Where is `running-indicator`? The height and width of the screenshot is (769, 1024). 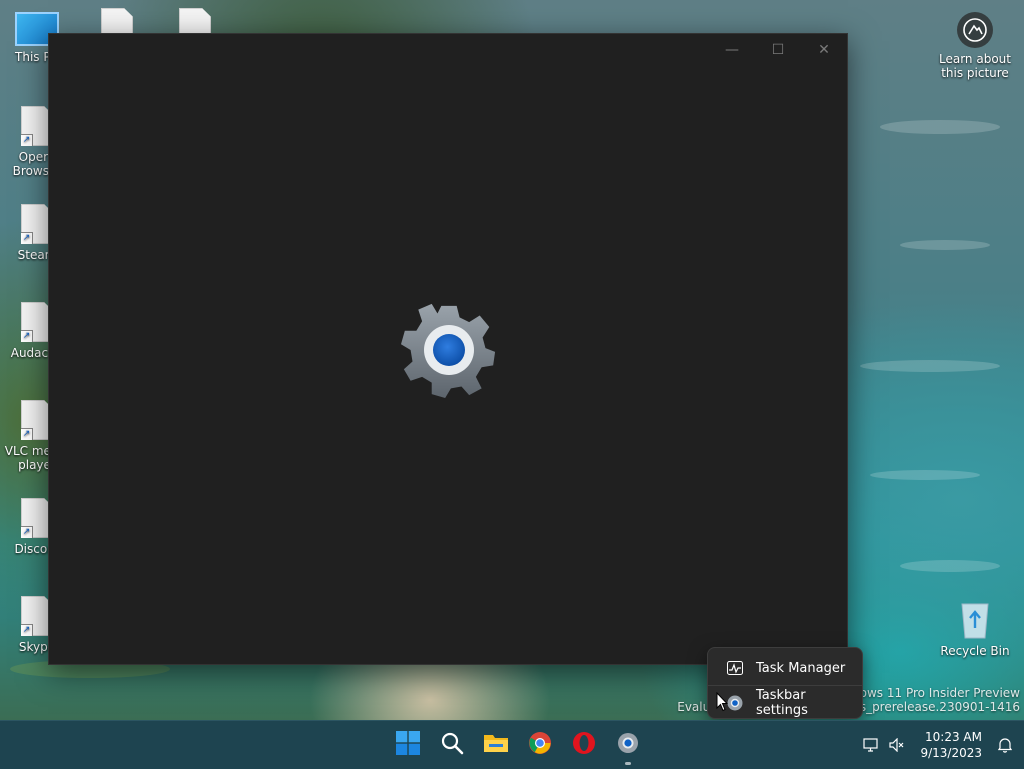
running-indicator is located at coordinates (628, 763).